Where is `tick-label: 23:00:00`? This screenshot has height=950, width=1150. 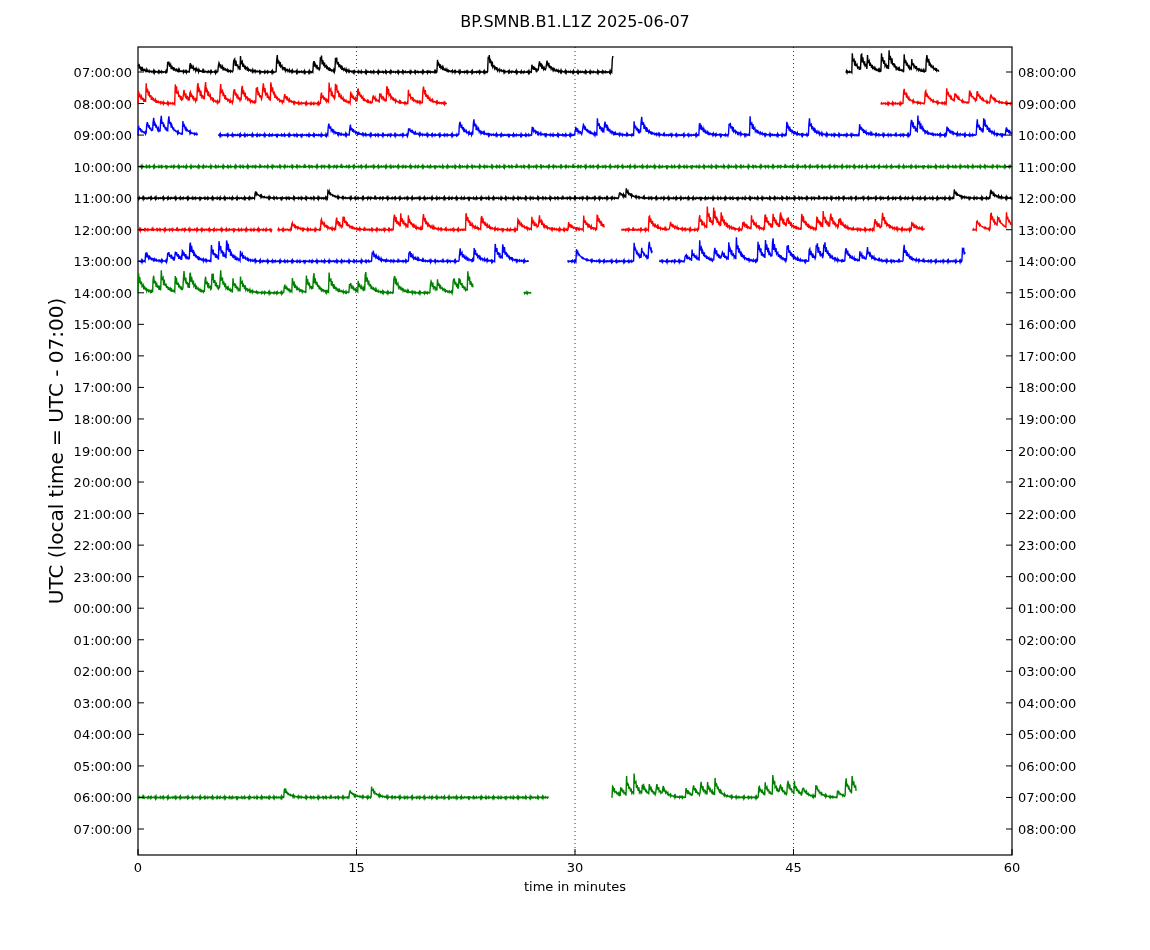
tick-label: 23:00:00 is located at coordinates (102, 577).